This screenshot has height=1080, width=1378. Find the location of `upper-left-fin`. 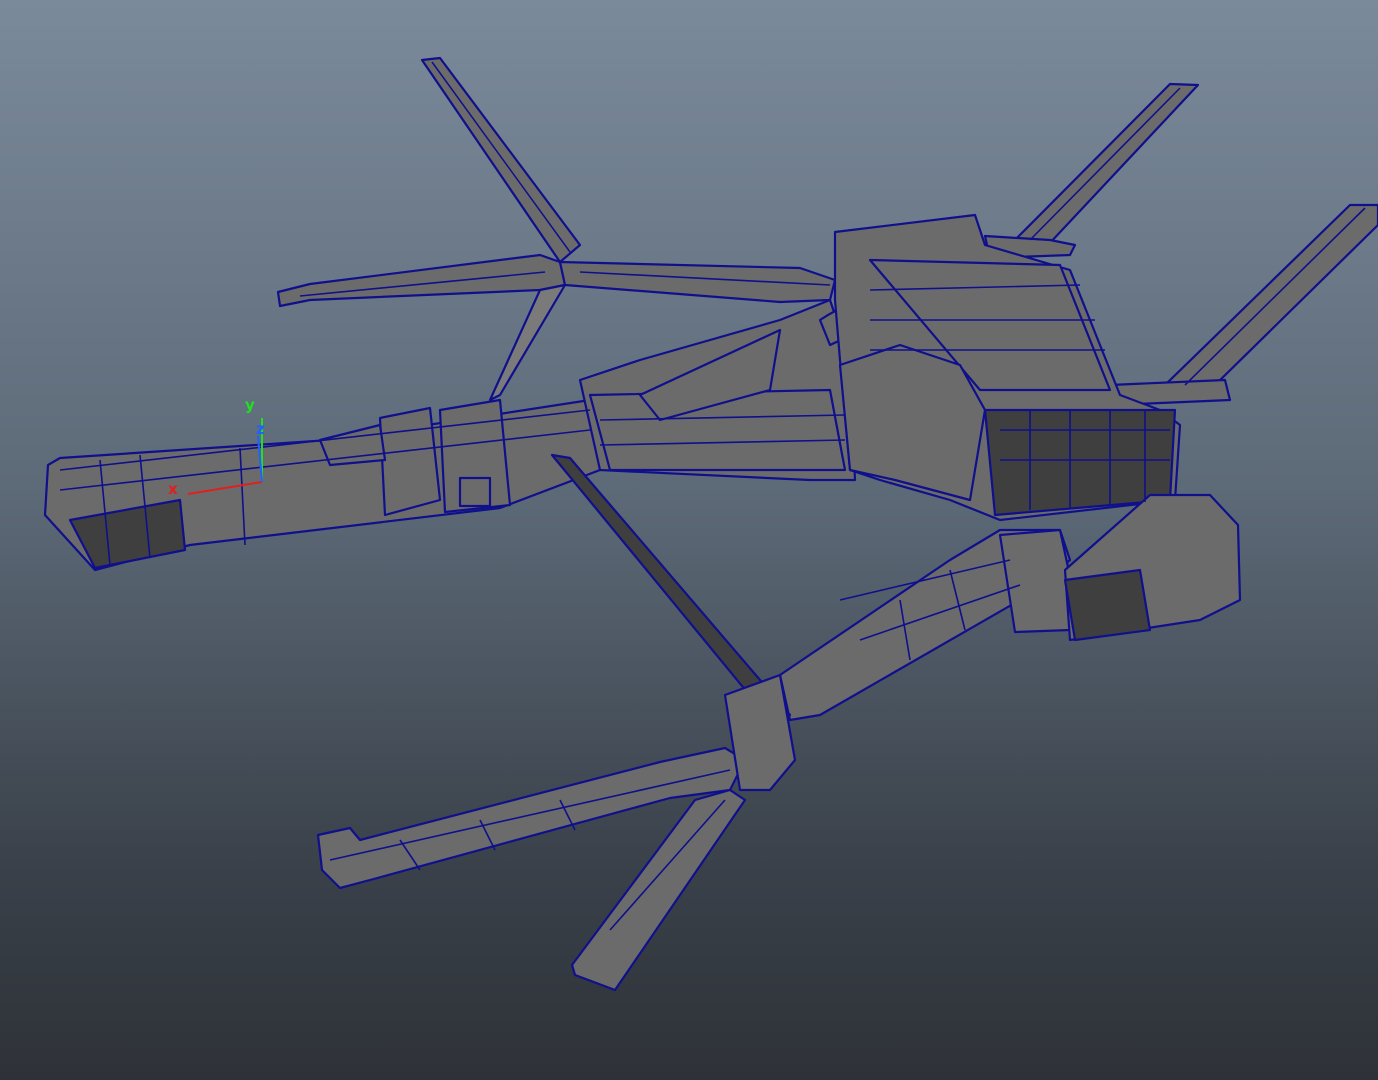

upper-left-fin is located at coordinates (501, 160).